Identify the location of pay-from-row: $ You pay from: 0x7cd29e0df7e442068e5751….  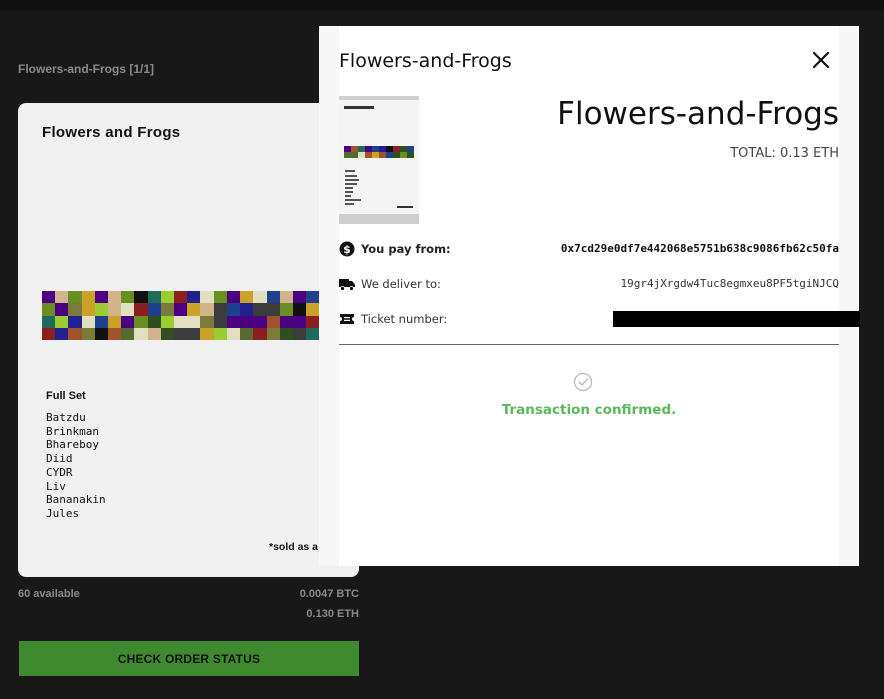
(589, 249).